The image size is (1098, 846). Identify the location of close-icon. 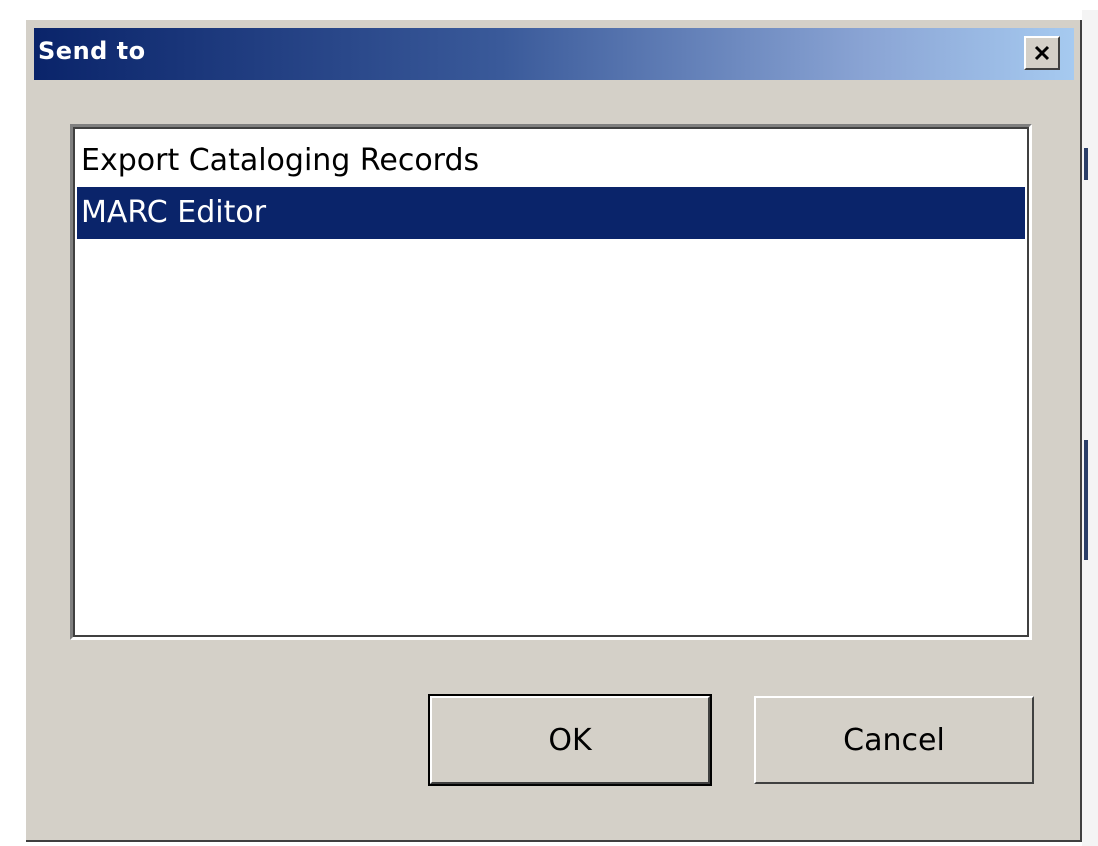
(1042, 53).